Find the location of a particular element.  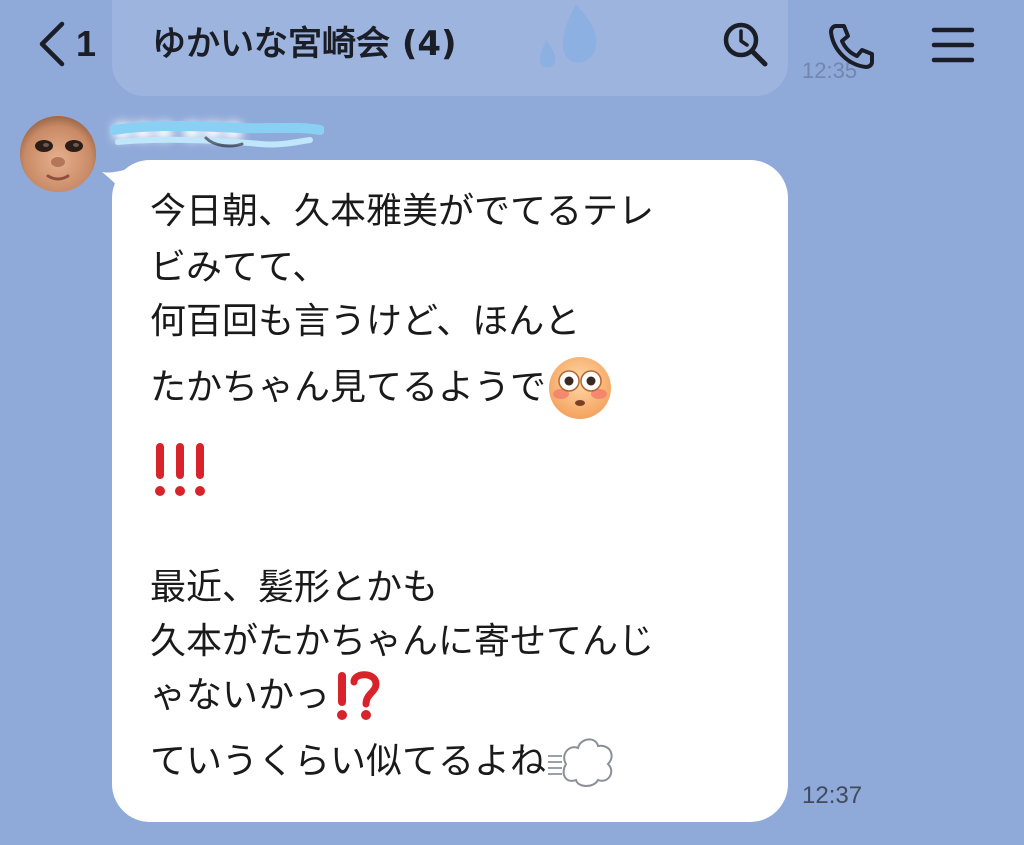

message-line-6: 最近、髪形とかも is located at coordinates (294, 588).